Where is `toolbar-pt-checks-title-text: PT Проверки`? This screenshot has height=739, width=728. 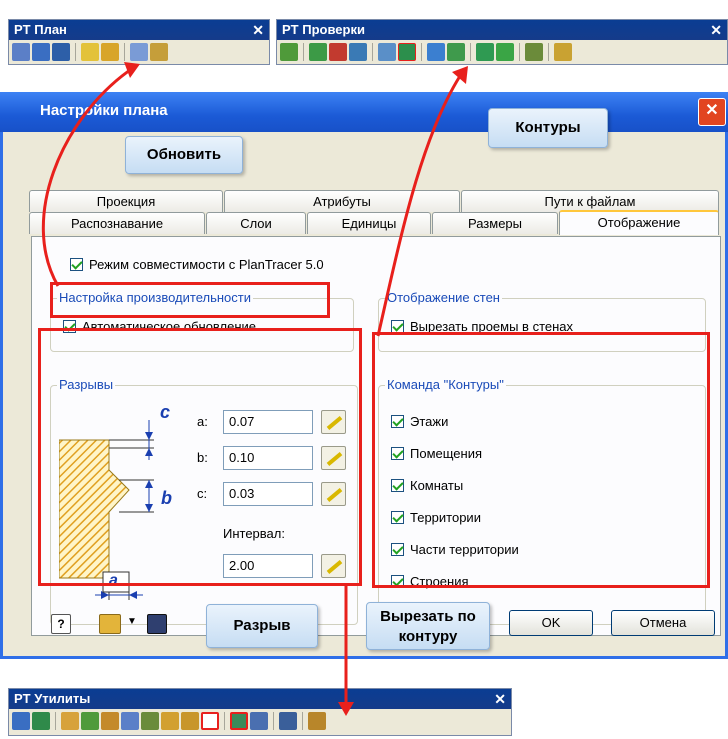
toolbar-pt-checks-title-text: PT Проверки is located at coordinates (323, 29).